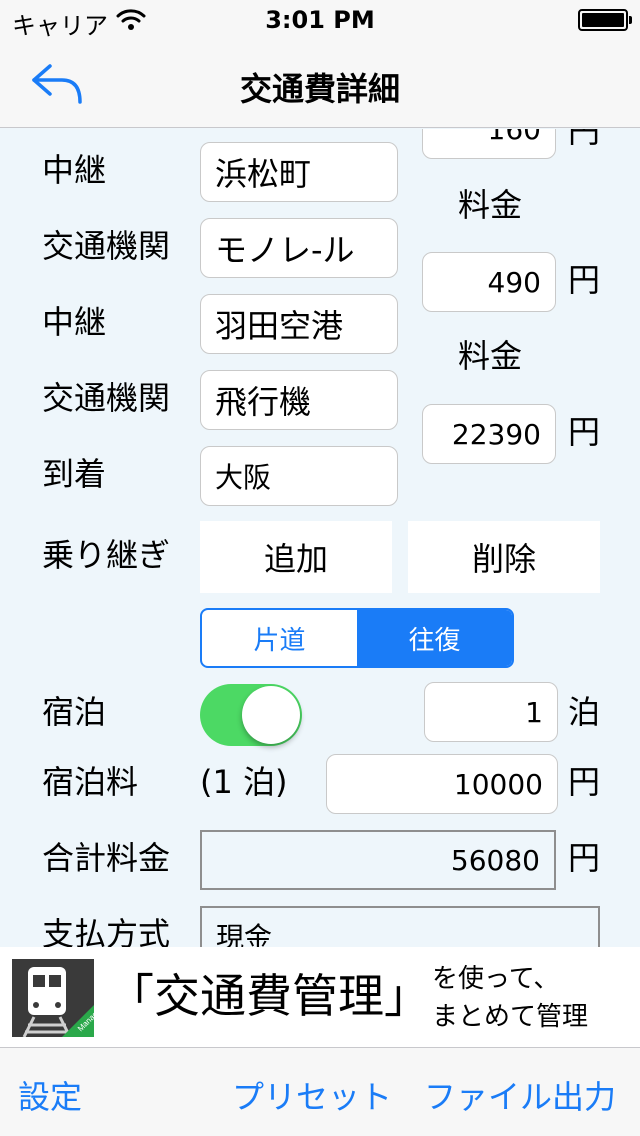 This screenshot has height=1136, width=640. I want to click on segment-round-trip: 往復, so click(434, 638).